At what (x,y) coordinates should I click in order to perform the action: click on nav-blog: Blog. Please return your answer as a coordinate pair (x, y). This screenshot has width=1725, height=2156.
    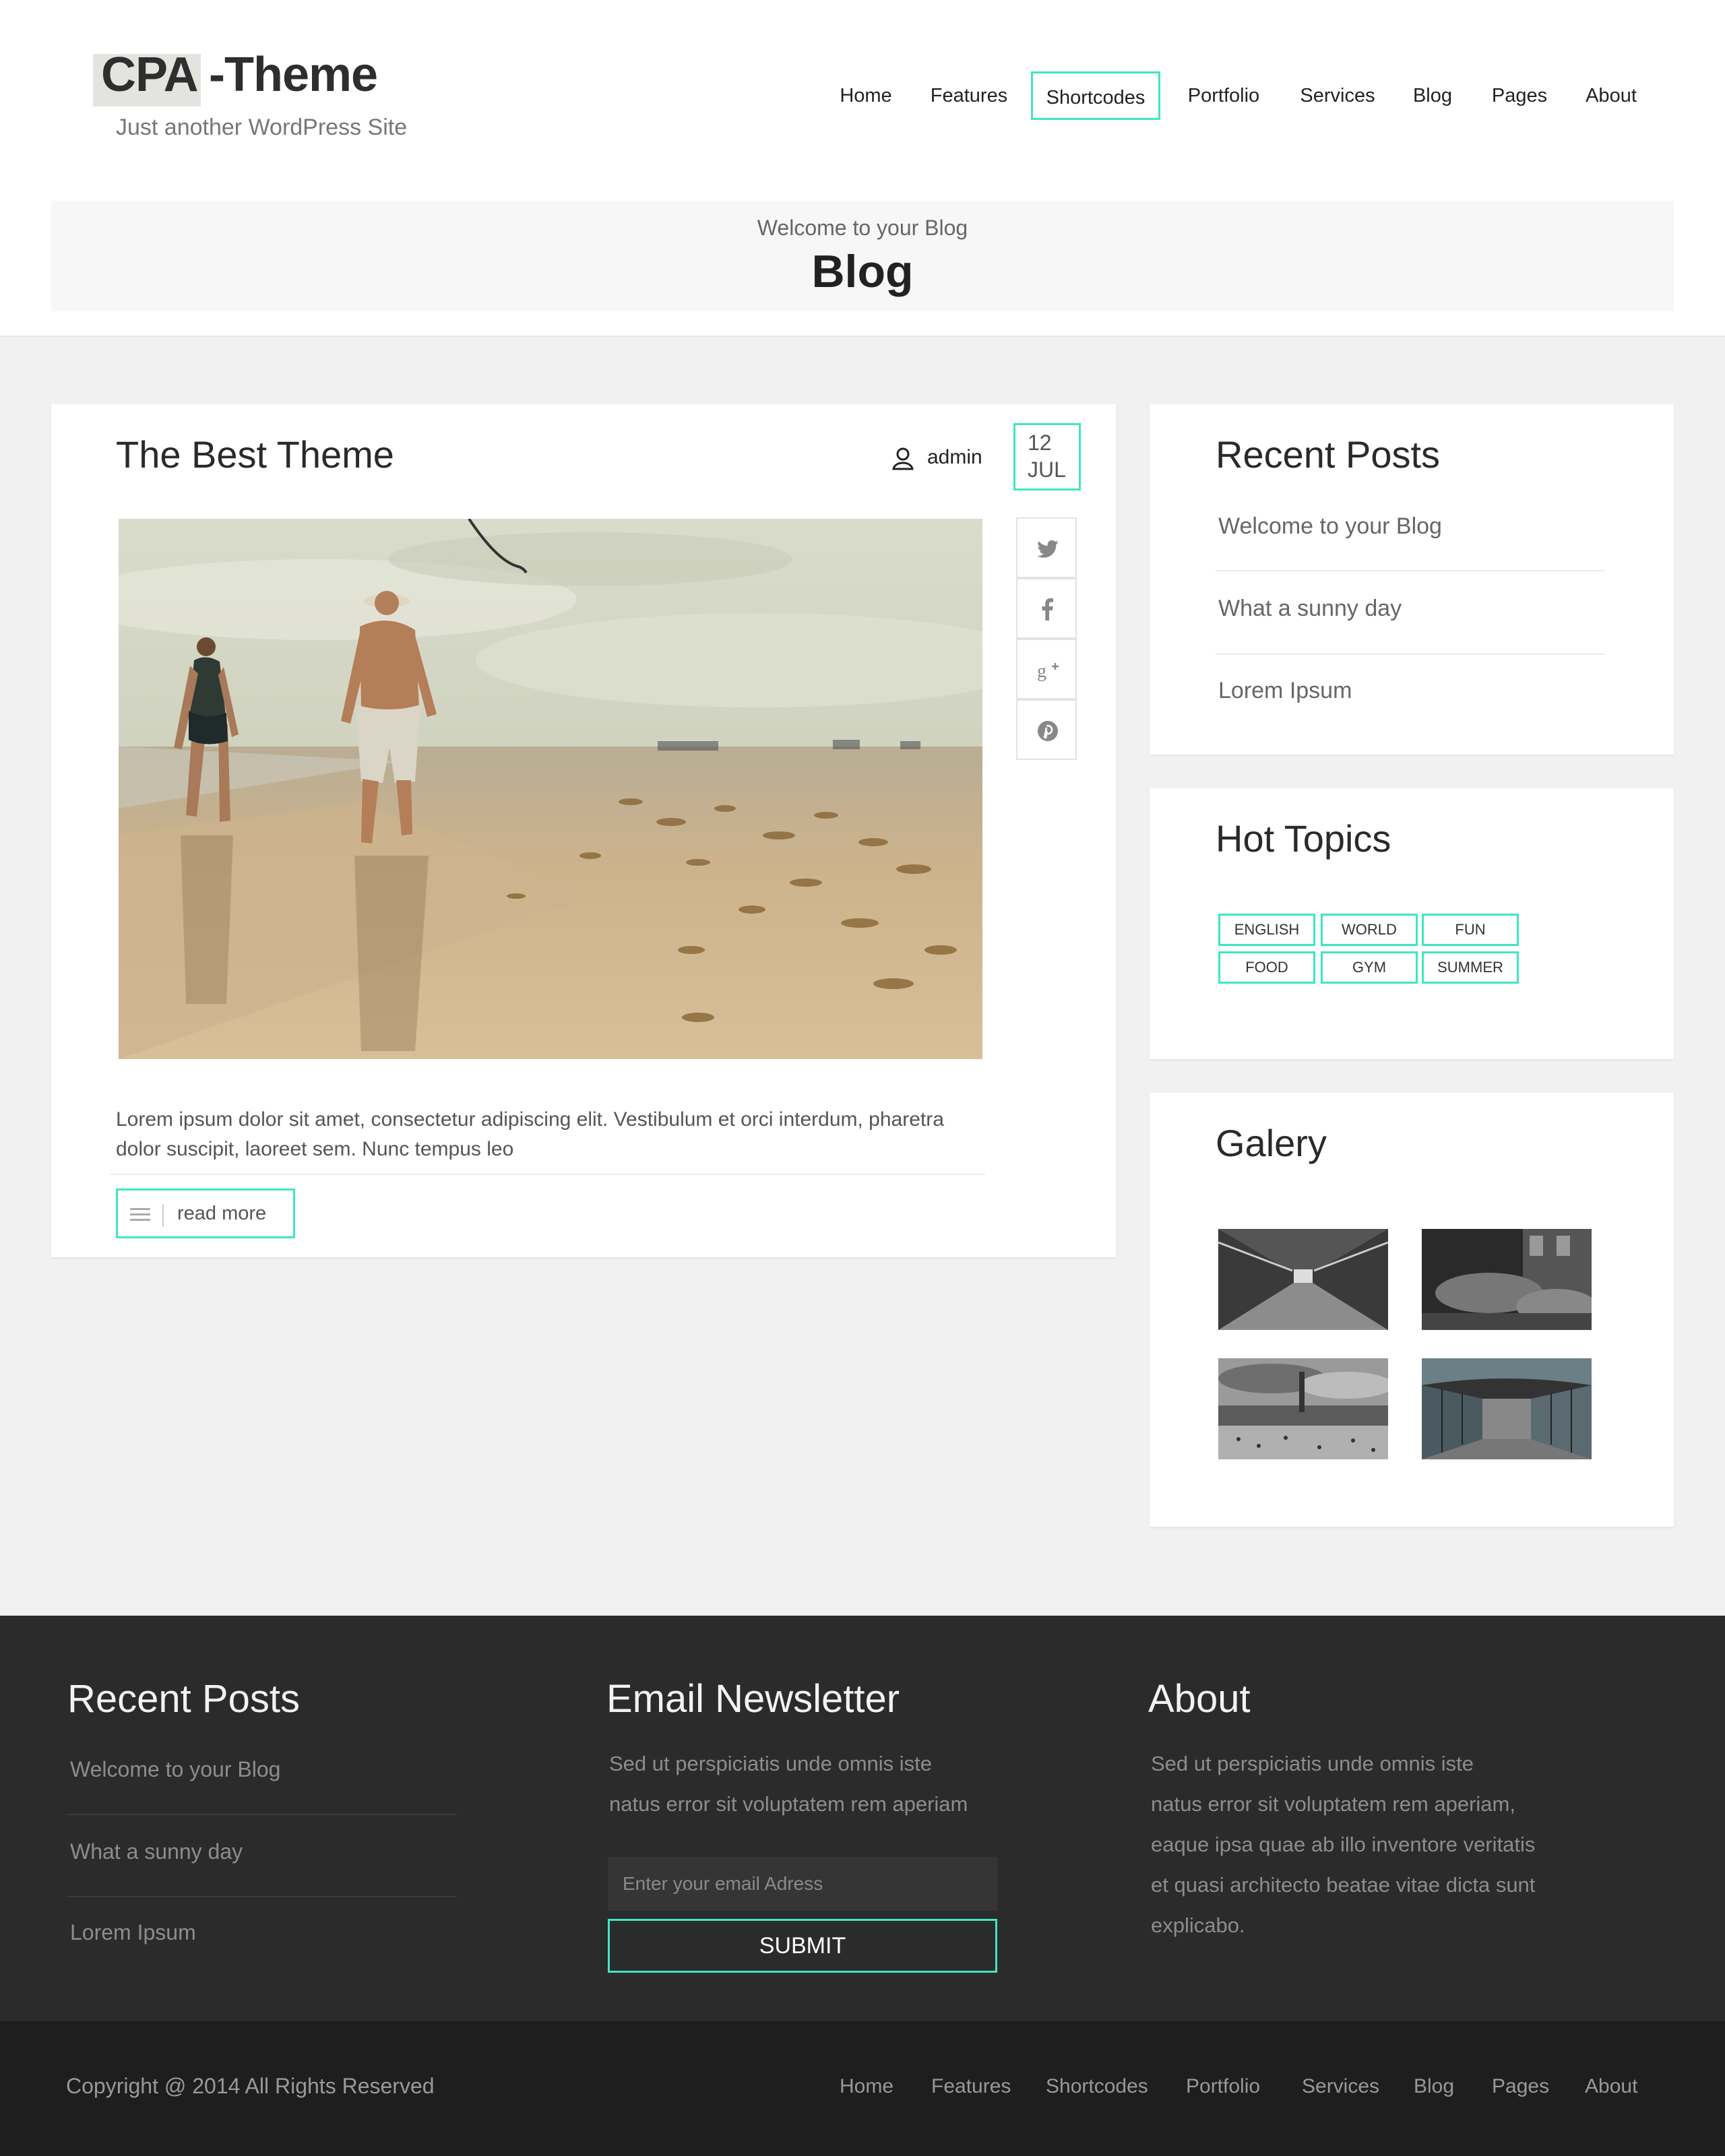
    Looking at the image, I should click on (1432, 95).